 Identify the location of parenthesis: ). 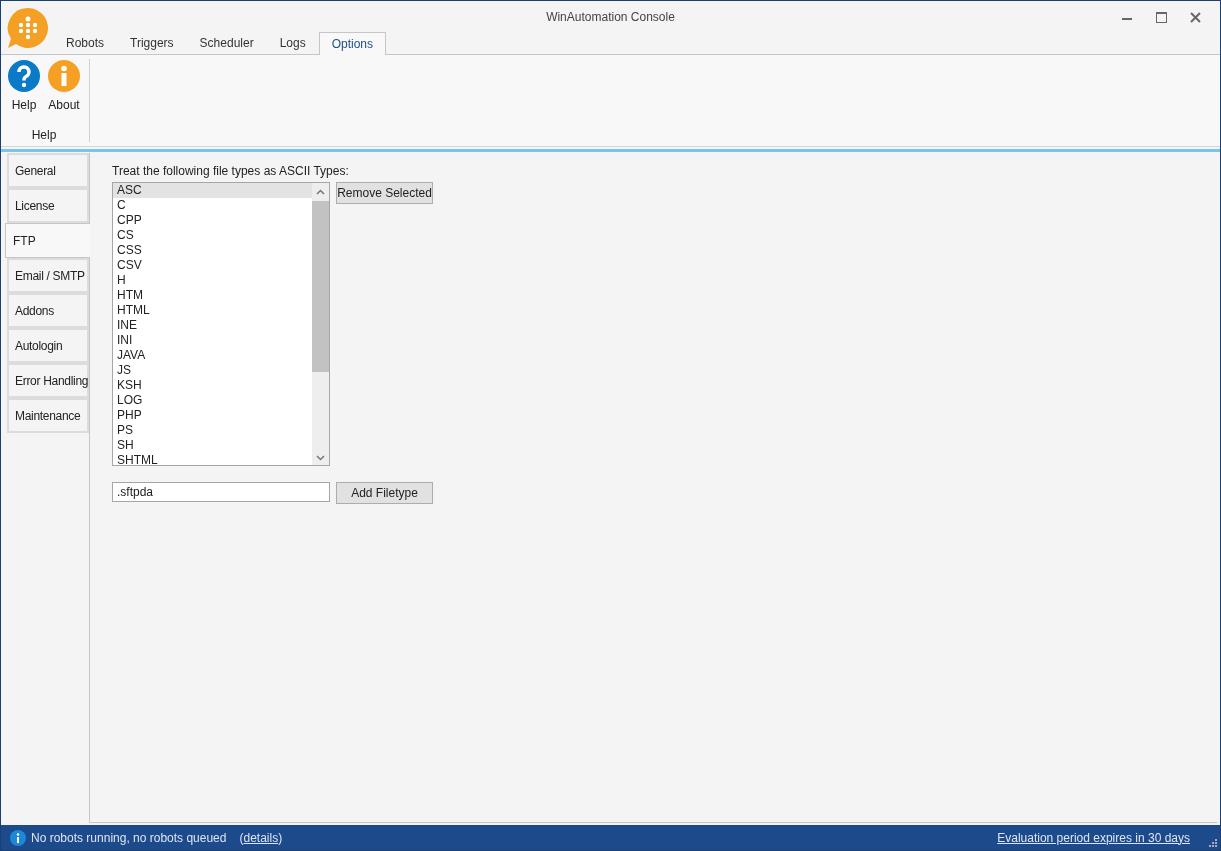
(280, 838).